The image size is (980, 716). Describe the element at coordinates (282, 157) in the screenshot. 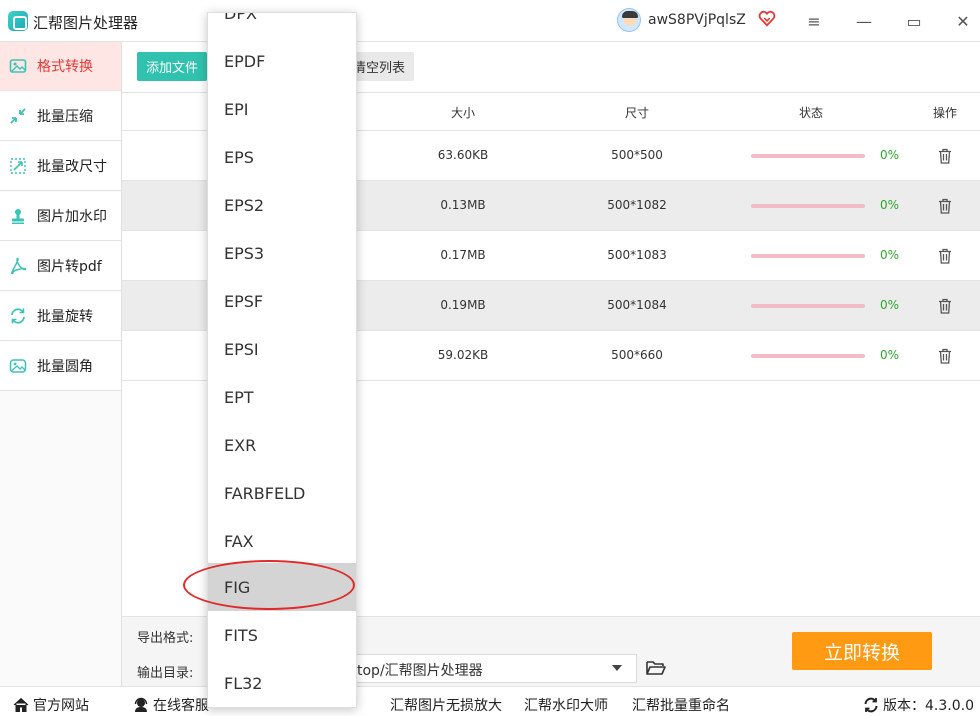

I see `format-option: EPS` at that location.